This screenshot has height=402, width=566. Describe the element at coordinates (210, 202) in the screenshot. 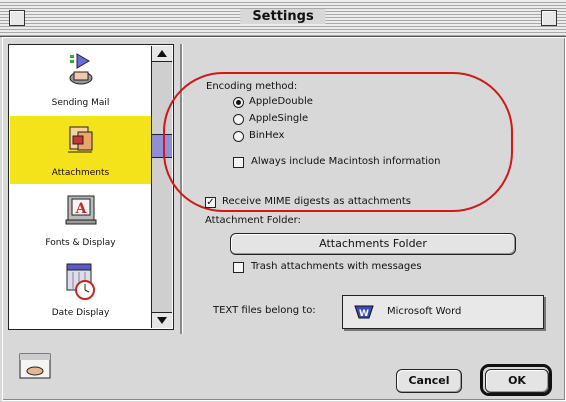

I see `mime-digest-checkbox: ✓` at that location.